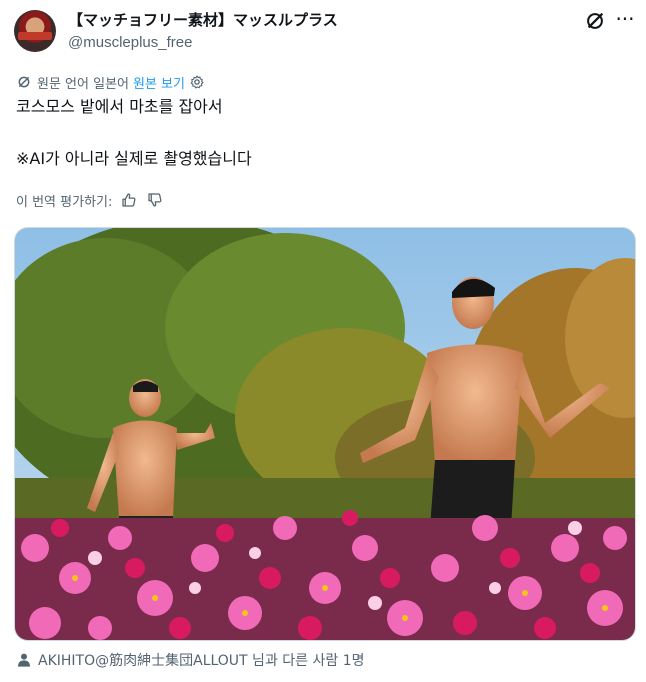 The width and height of the screenshot is (646, 682). I want to click on tweet-line: 코스모스 밭에서 마초를 잡아서, so click(119, 106).